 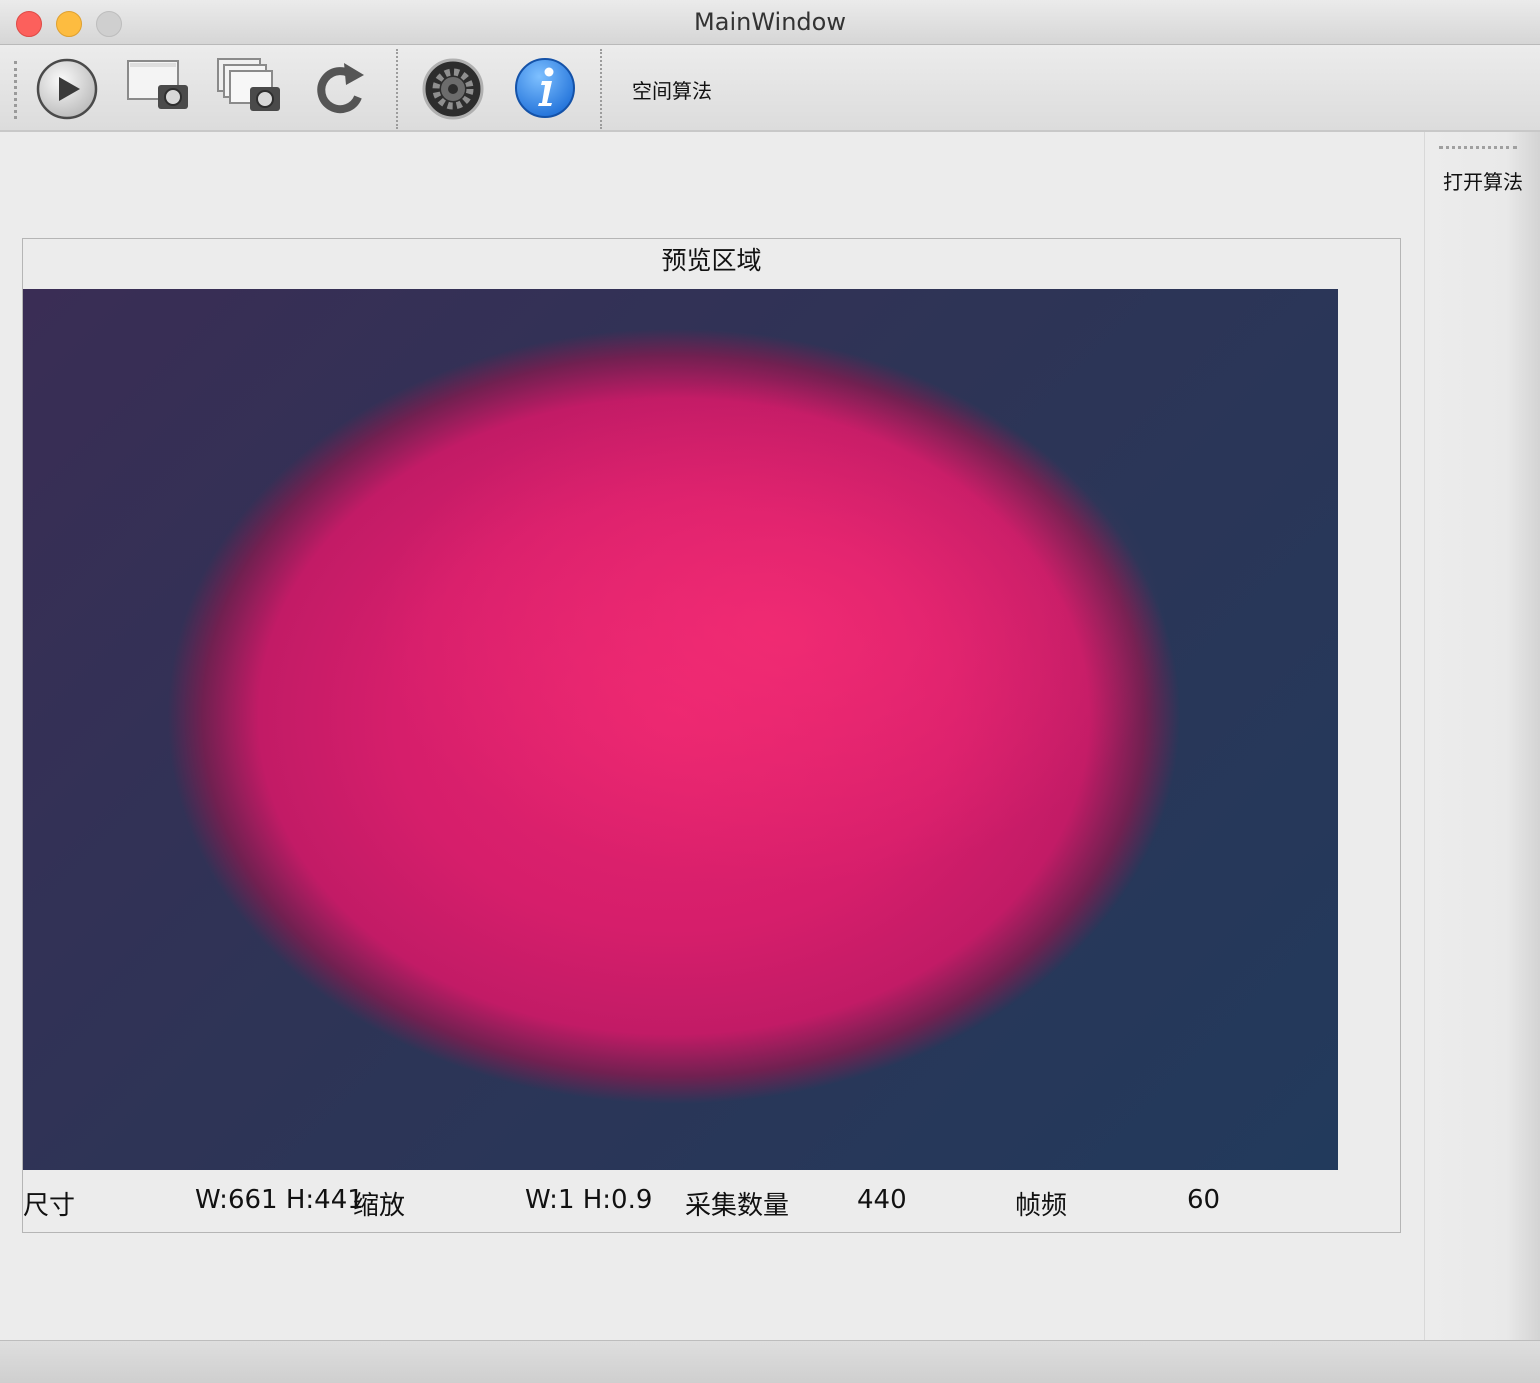 I want to click on toolbar-grip, so click(x=15, y=90).